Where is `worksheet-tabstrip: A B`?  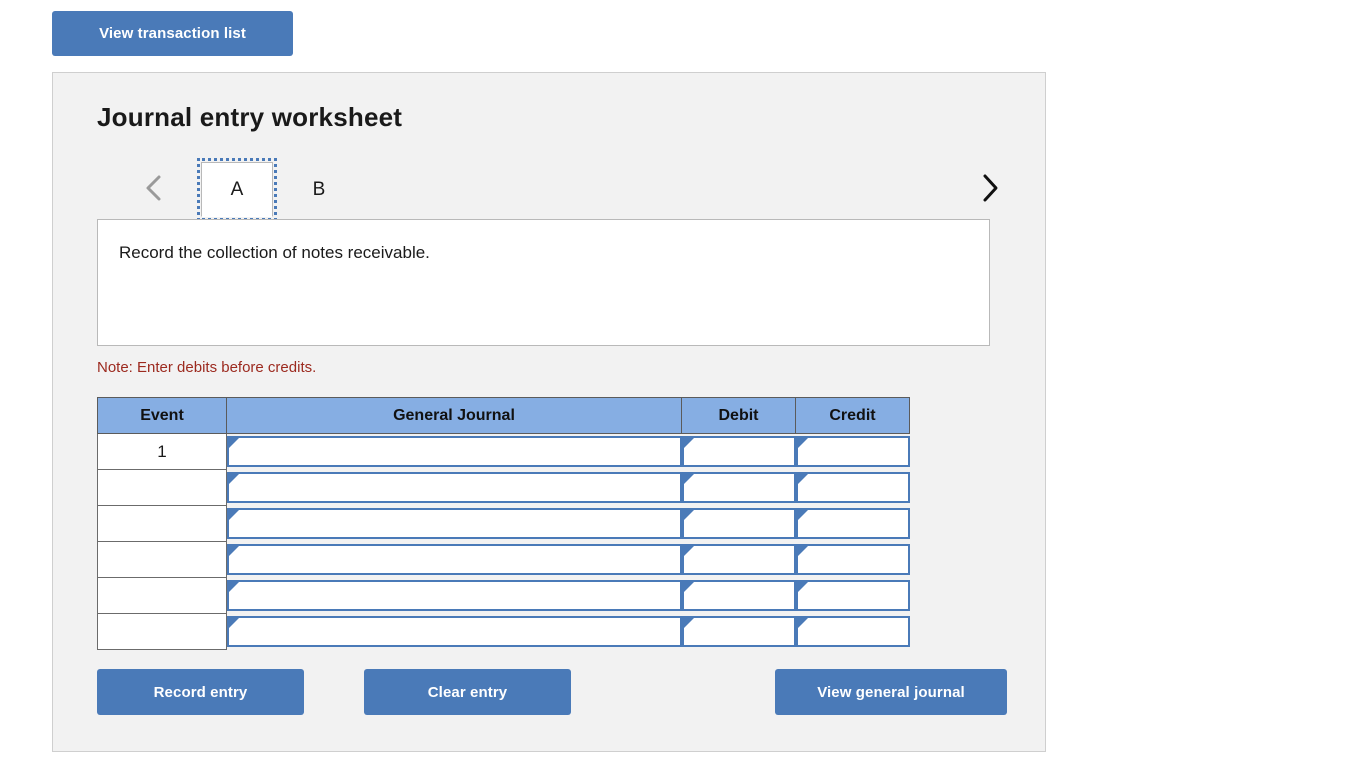 worksheet-tabstrip: A B is located at coordinates (550, 189).